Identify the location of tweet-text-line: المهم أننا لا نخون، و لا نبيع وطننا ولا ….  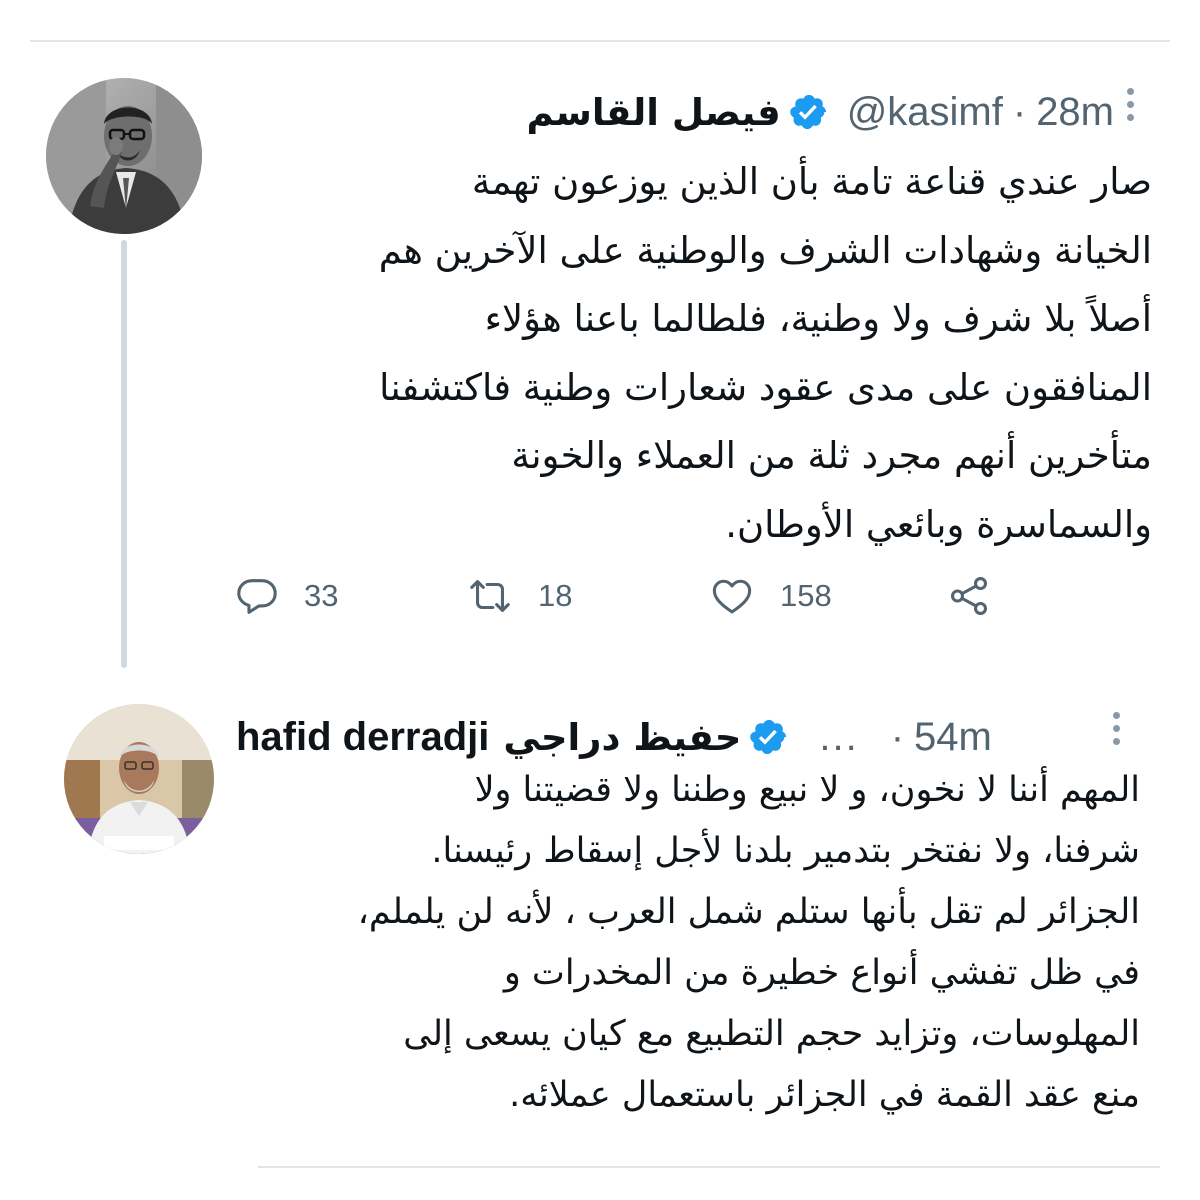
(807, 790).